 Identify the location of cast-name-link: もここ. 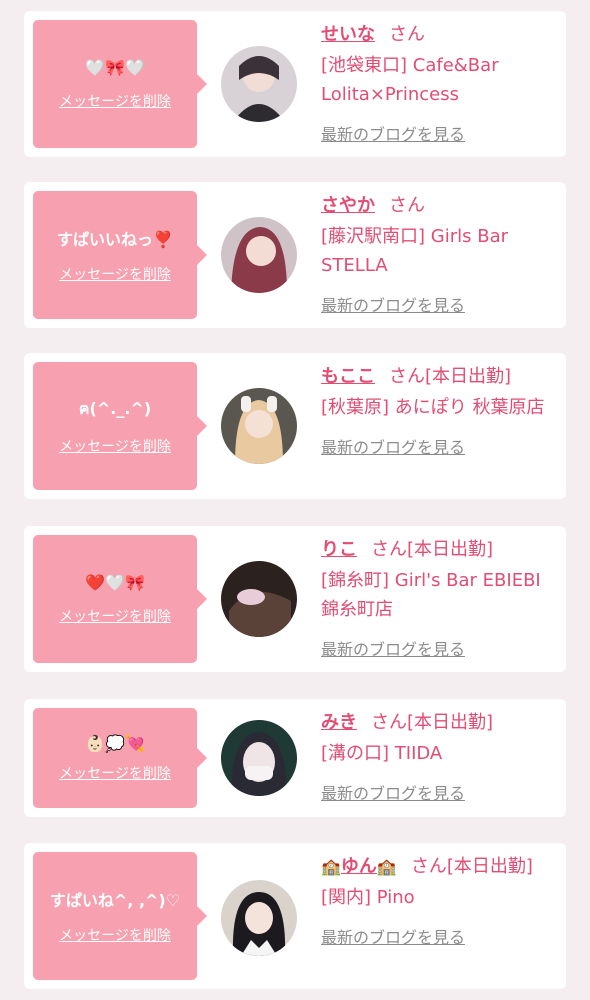
(348, 376).